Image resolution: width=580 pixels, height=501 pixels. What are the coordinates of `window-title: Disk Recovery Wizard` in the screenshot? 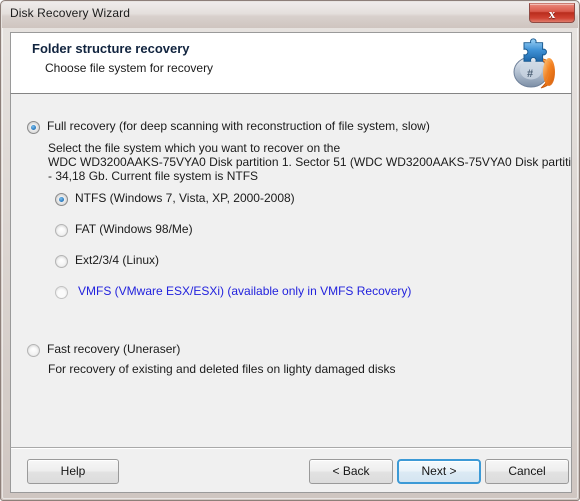 It's located at (70, 13).